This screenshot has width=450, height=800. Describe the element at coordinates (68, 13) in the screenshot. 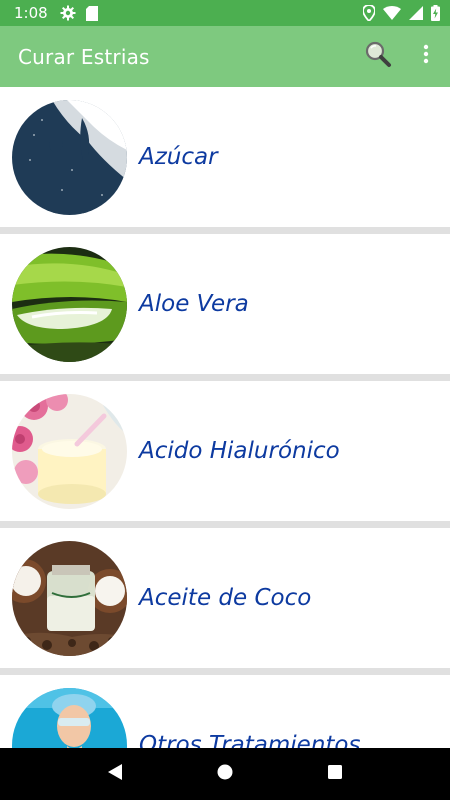

I see `gear-icon` at that location.